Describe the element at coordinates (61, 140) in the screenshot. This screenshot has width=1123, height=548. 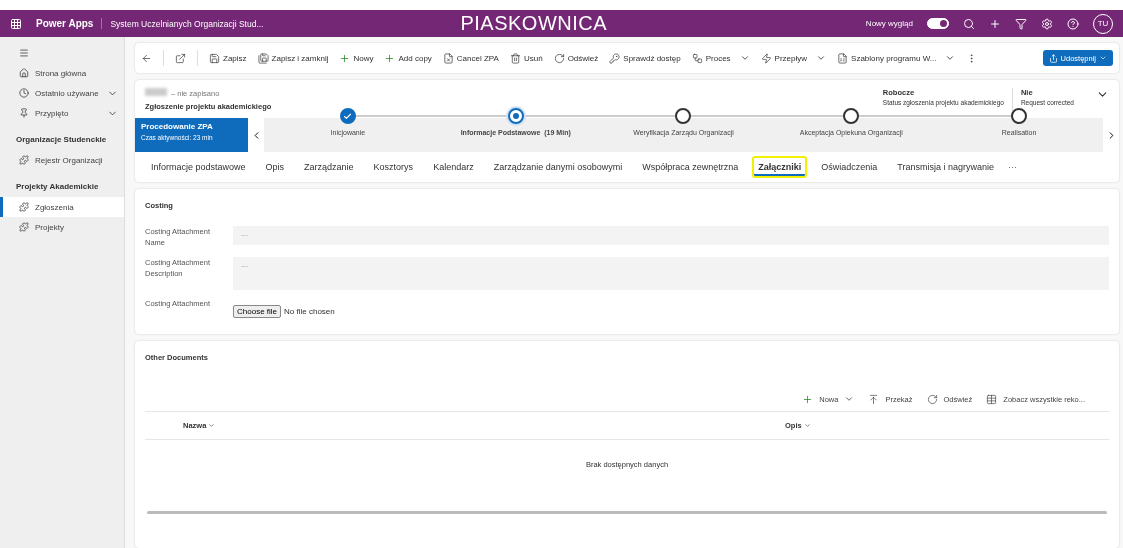
I see `sidebar-group-title: Organizacje Studenckie` at that location.